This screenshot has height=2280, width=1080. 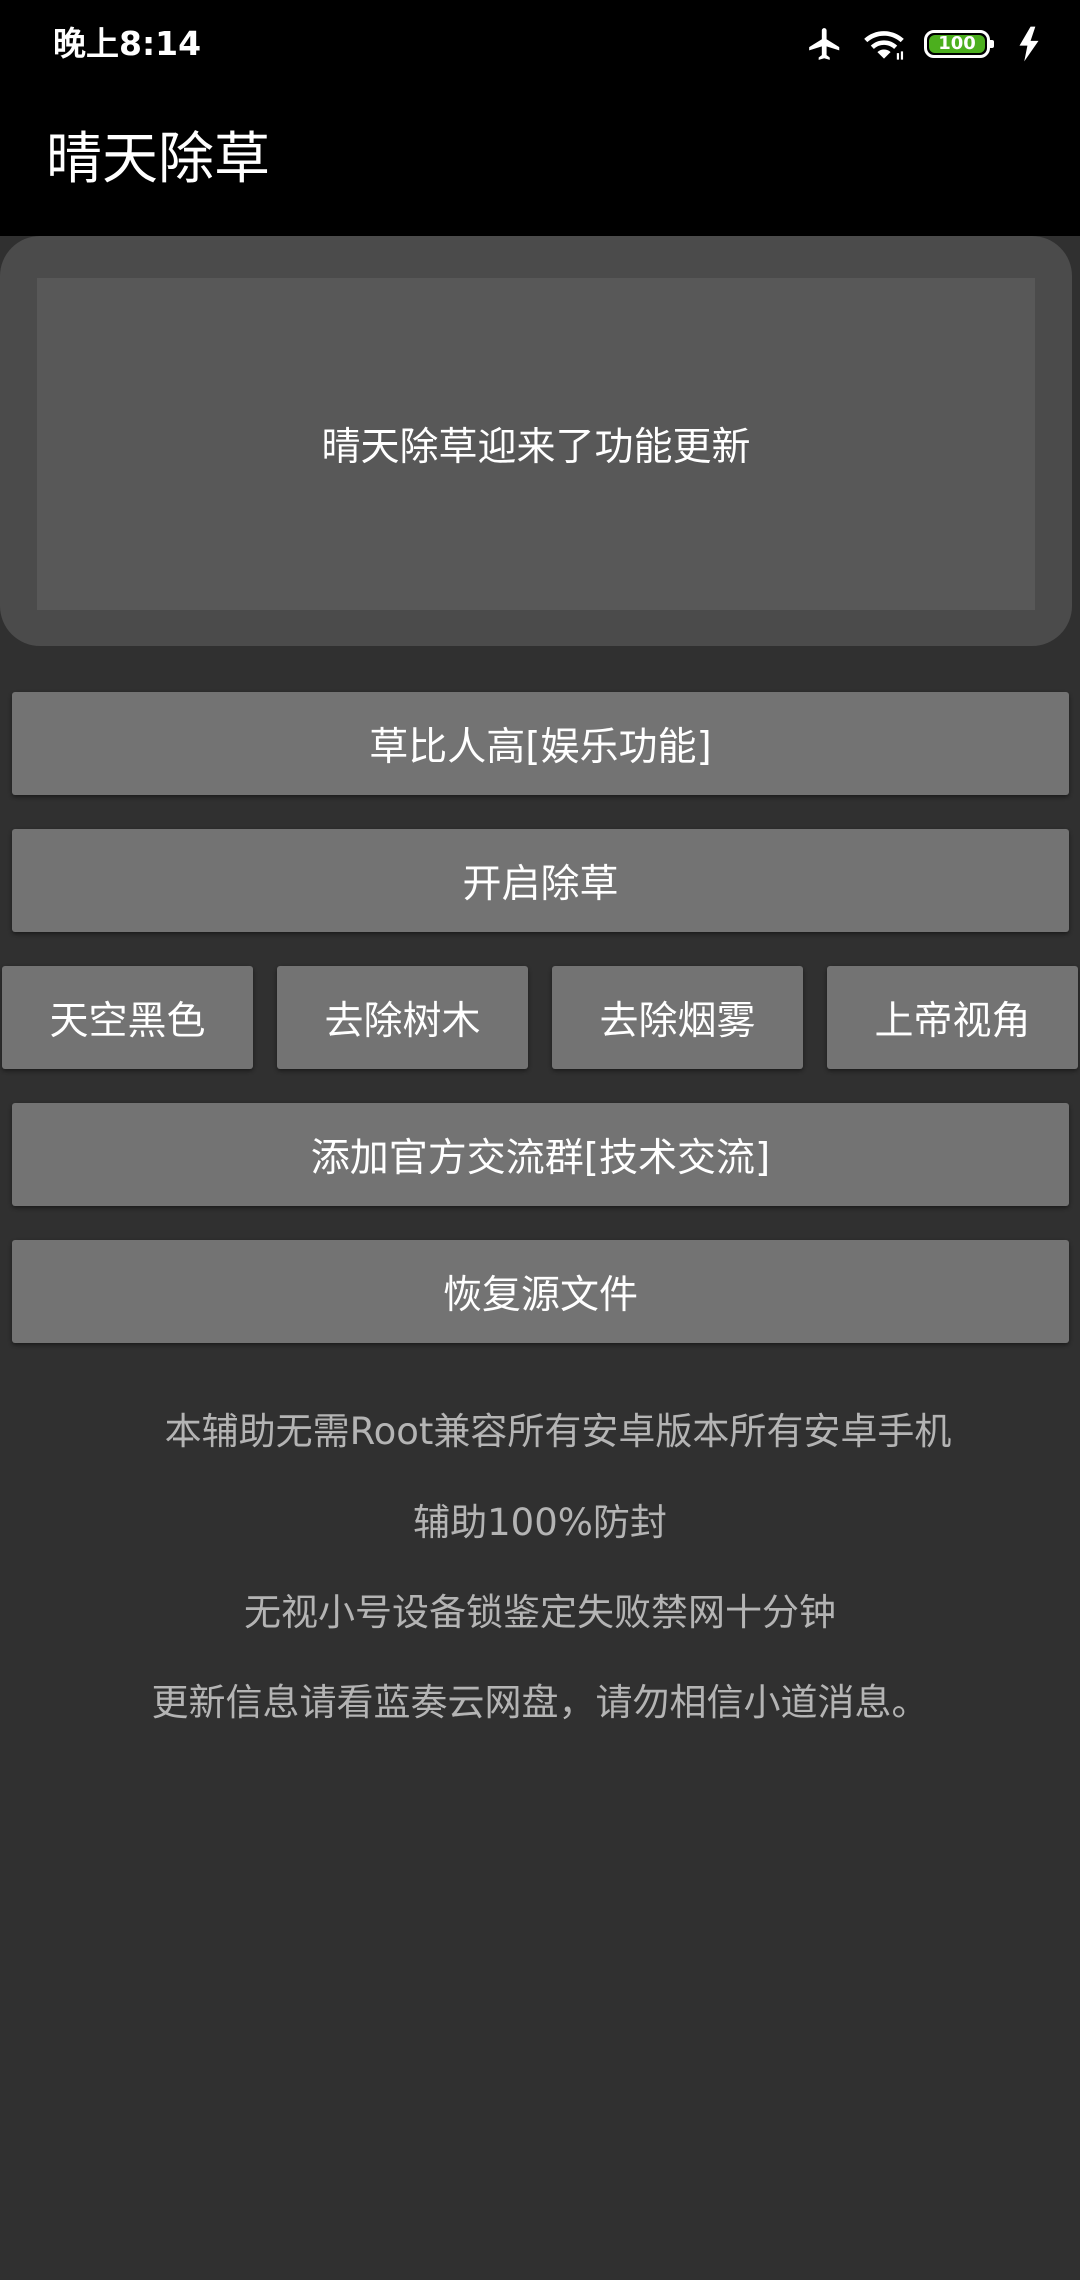 I want to click on charging-icon, so click(x=1029, y=44).